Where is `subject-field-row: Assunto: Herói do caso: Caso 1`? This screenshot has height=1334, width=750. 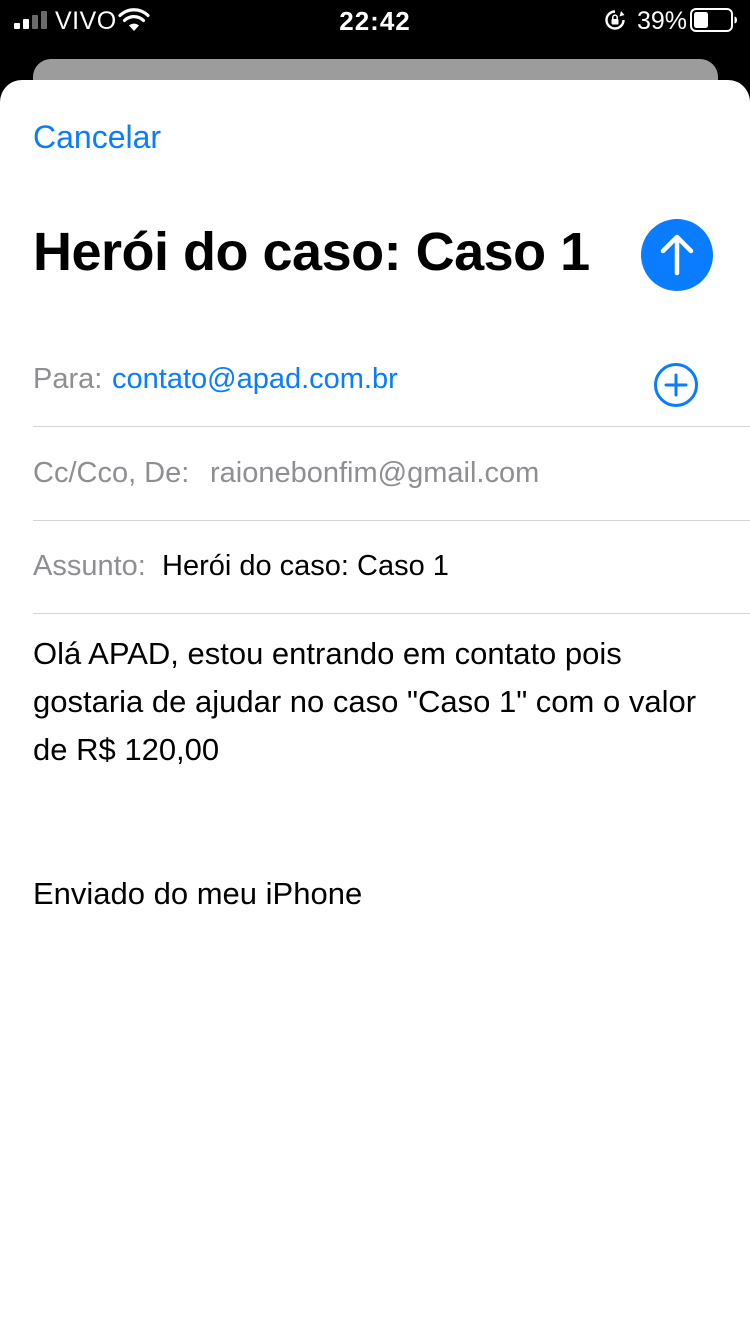 subject-field-row: Assunto: Herói do caso: Caso 1 is located at coordinates (391, 567).